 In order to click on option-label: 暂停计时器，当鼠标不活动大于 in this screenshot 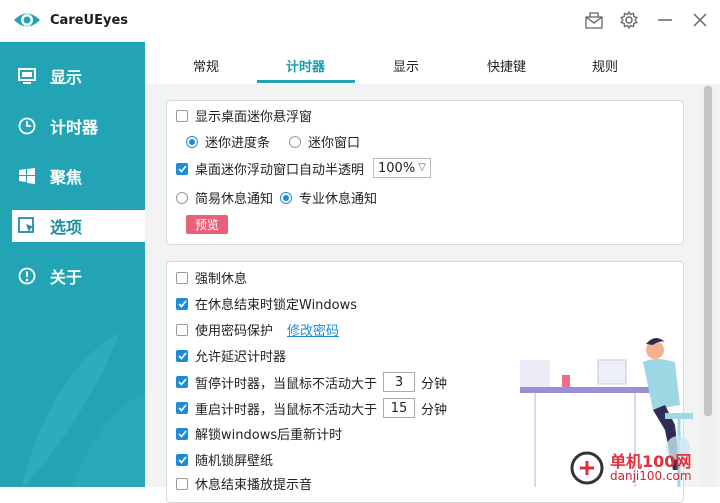, I will do `click(286, 384)`.